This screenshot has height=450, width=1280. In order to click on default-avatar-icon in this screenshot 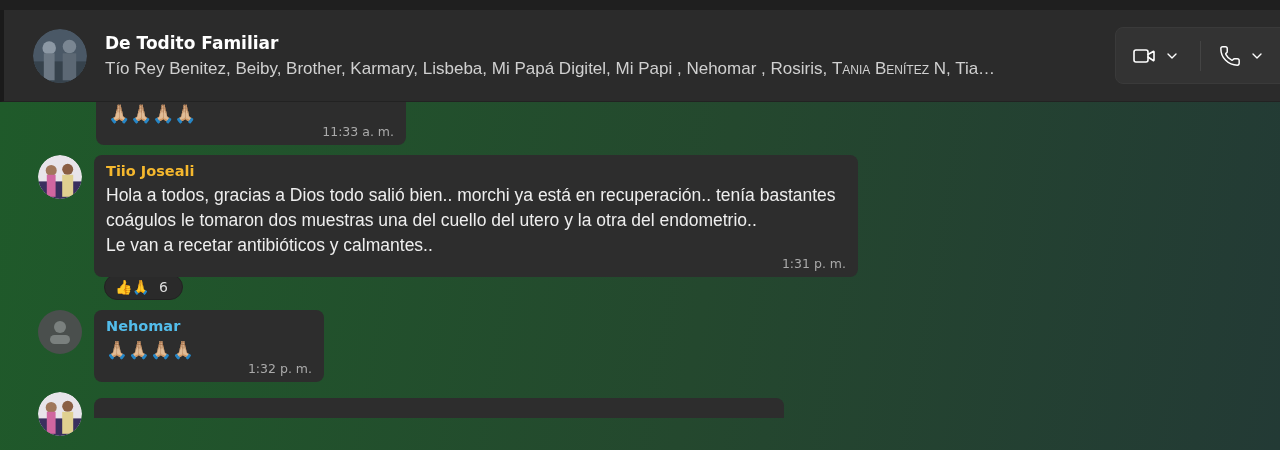, I will do `click(60, 332)`.